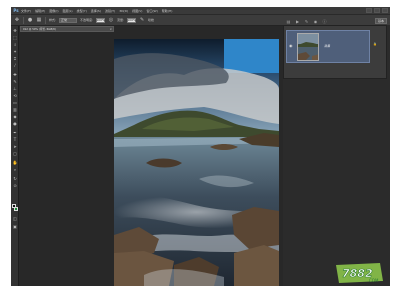 This screenshot has height=294, width=401. What do you see at coordinates (17, 20) in the screenshot?
I see `move-icon: ✥` at bounding box center [17, 20].